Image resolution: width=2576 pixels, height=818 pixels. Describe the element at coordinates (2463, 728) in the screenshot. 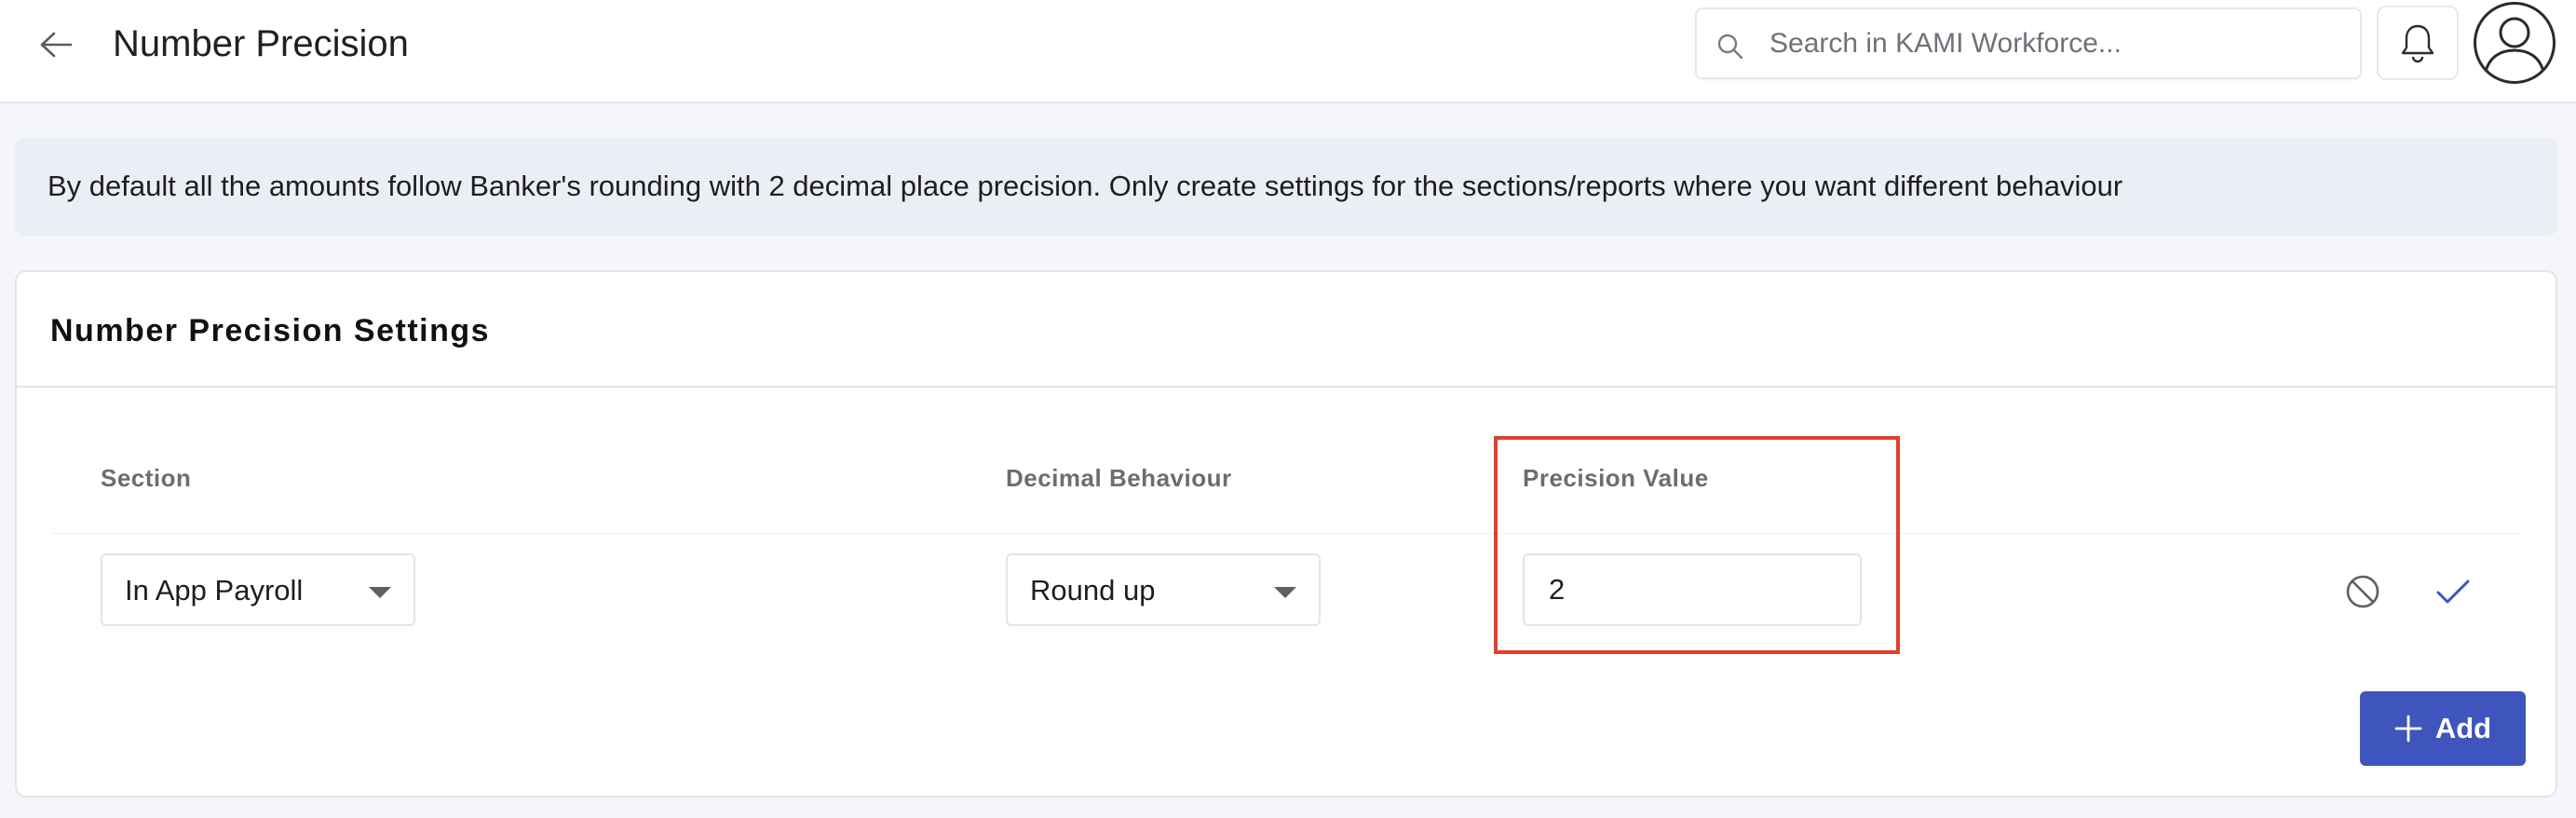

I see `add-button-label: Add` at that location.